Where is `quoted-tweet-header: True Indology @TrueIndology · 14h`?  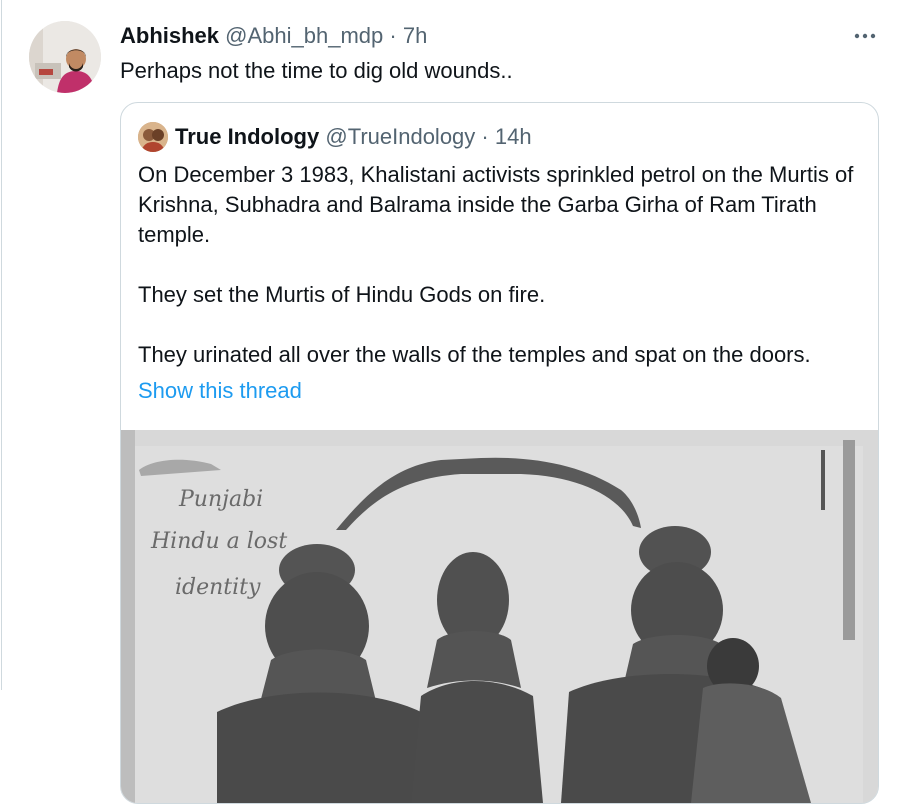 quoted-tweet-header: True Indology @TrueIndology · 14h is located at coordinates (353, 137).